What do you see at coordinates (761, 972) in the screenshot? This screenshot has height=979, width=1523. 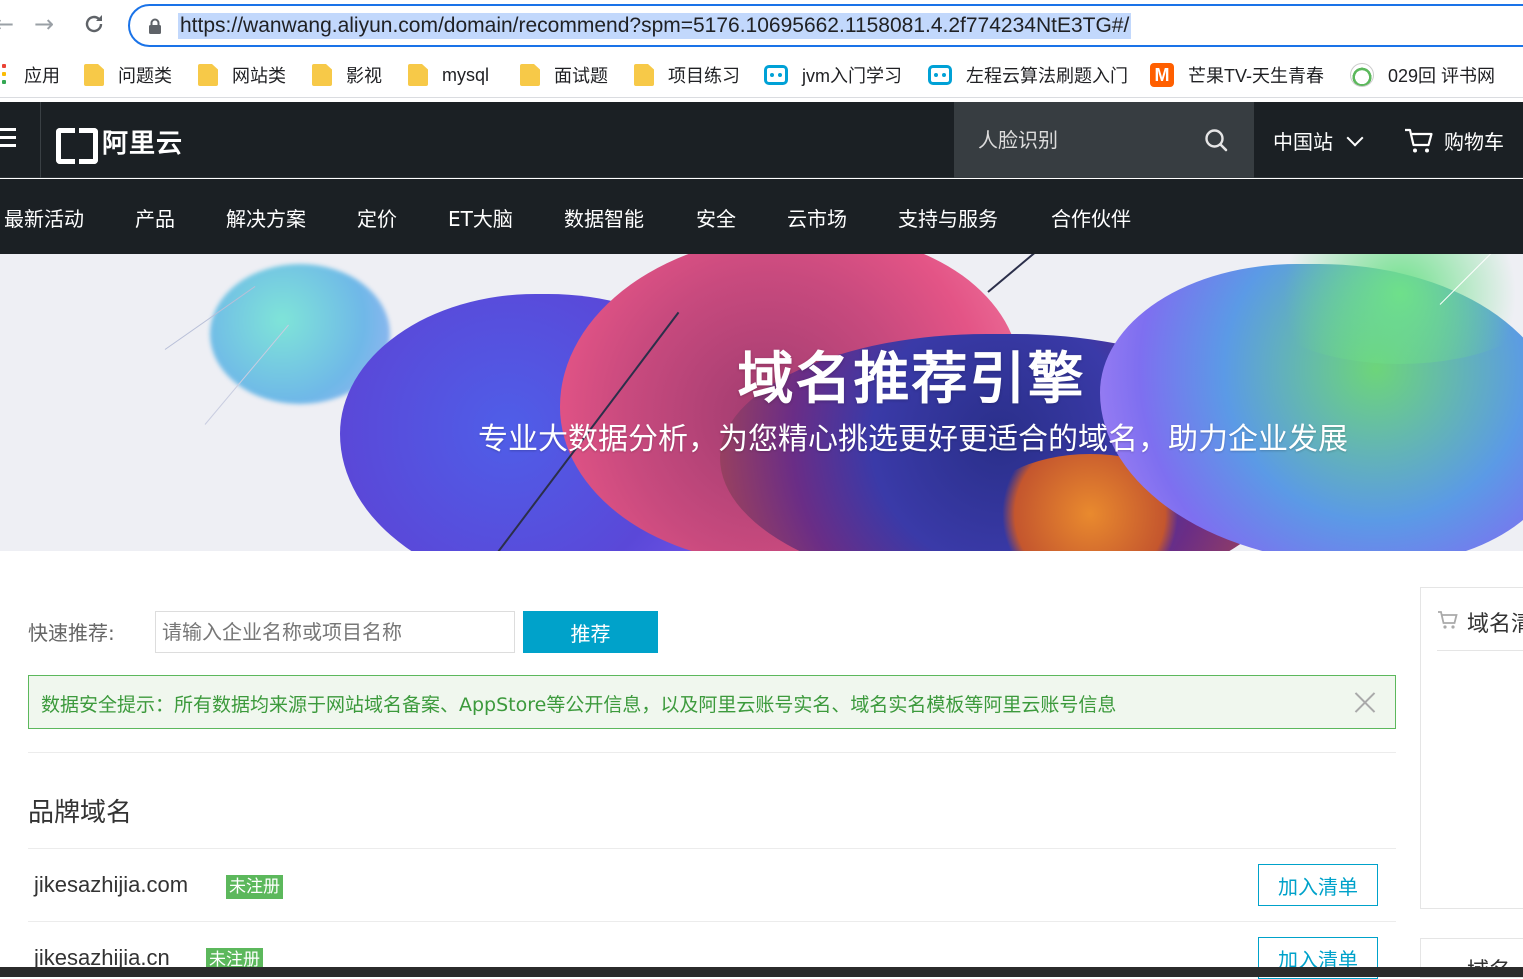 I see `os-taskbar` at bounding box center [761, 972].